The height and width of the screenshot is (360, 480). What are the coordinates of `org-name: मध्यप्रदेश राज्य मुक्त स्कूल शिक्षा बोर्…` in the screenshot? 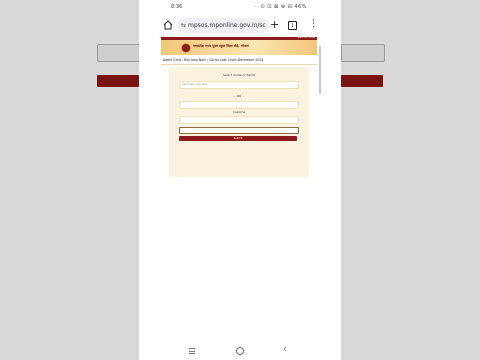 It's located at (221, 46).